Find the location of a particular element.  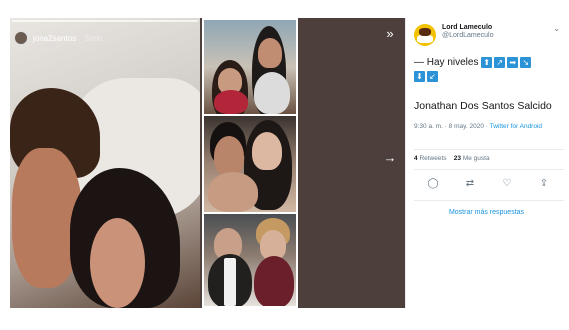

story-avatar is located at coordinates (21, 38).